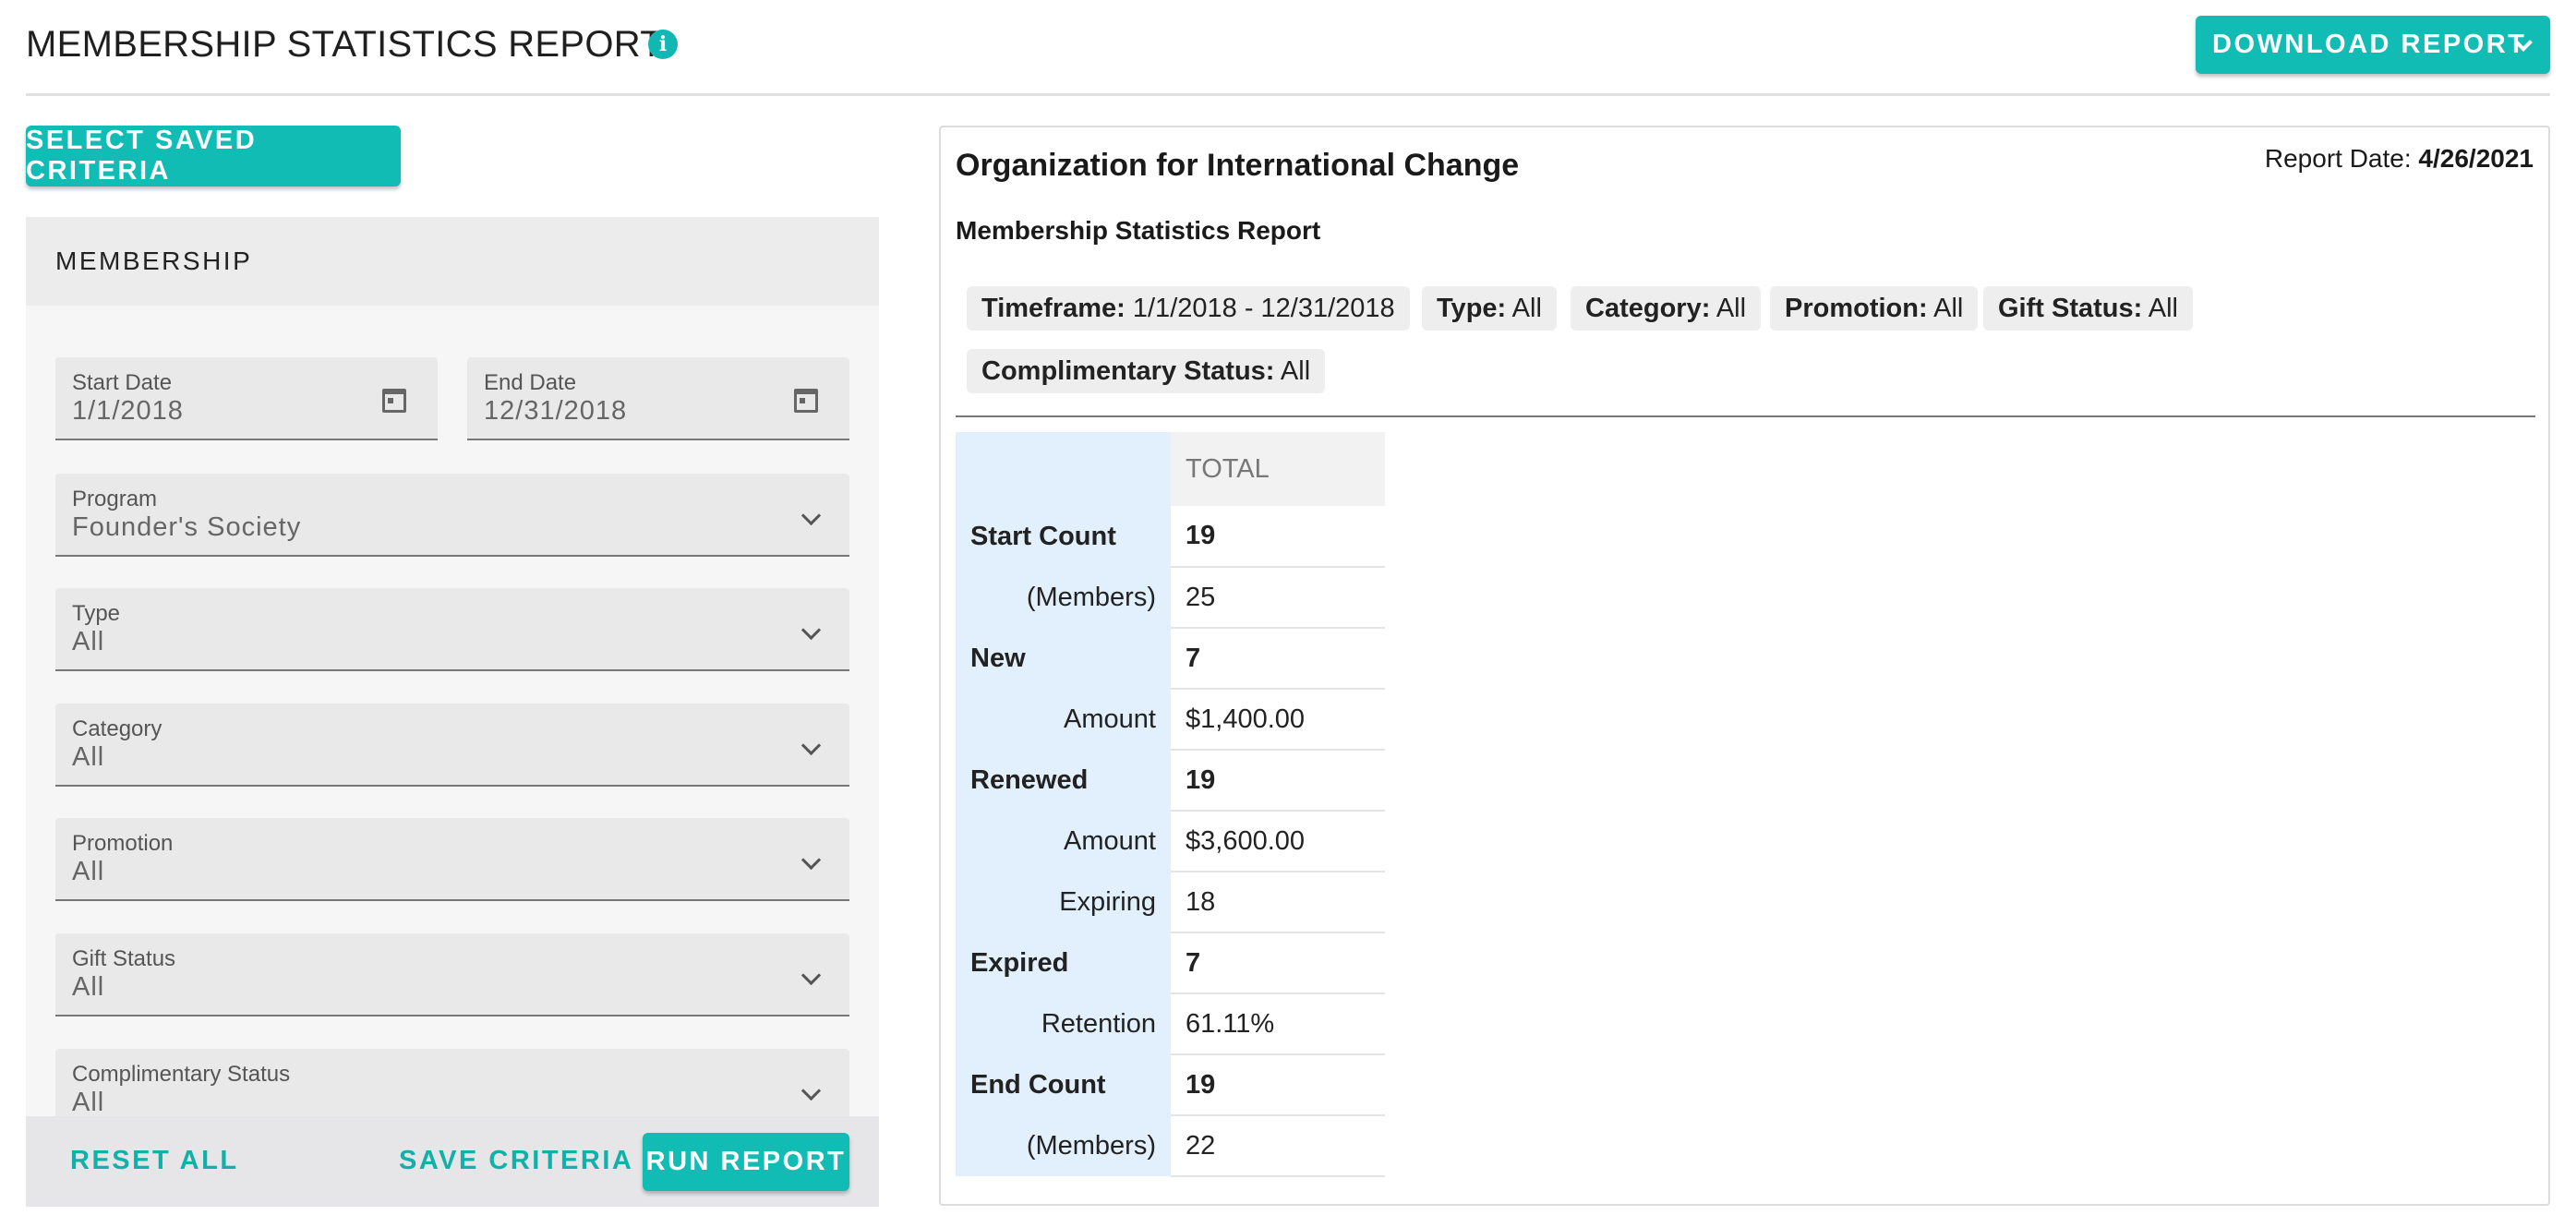 The height and width of the screenshot is (1215, 2576). Describe the element at coordinates (117, 728) in the screenshot. I see `category-label: Category` at that location.